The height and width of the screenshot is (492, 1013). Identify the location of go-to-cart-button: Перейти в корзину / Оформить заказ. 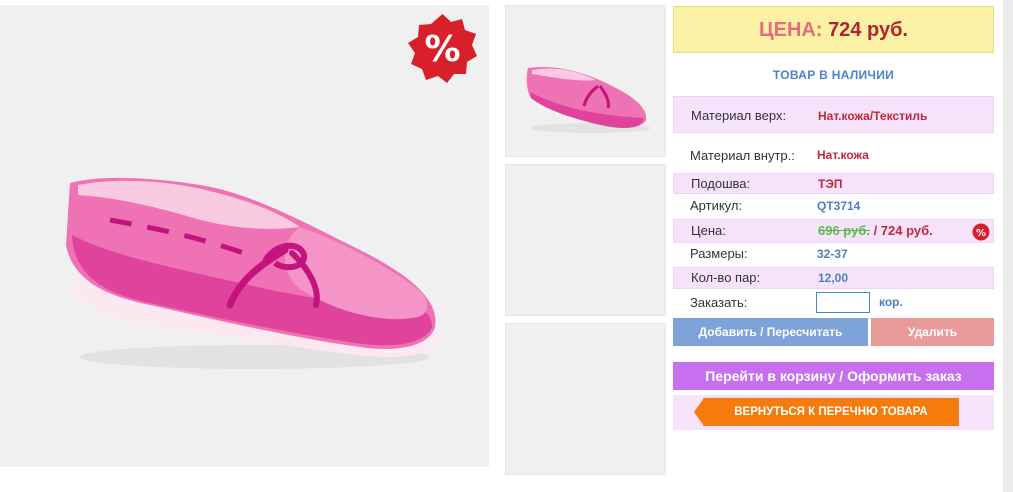
(833, 376).